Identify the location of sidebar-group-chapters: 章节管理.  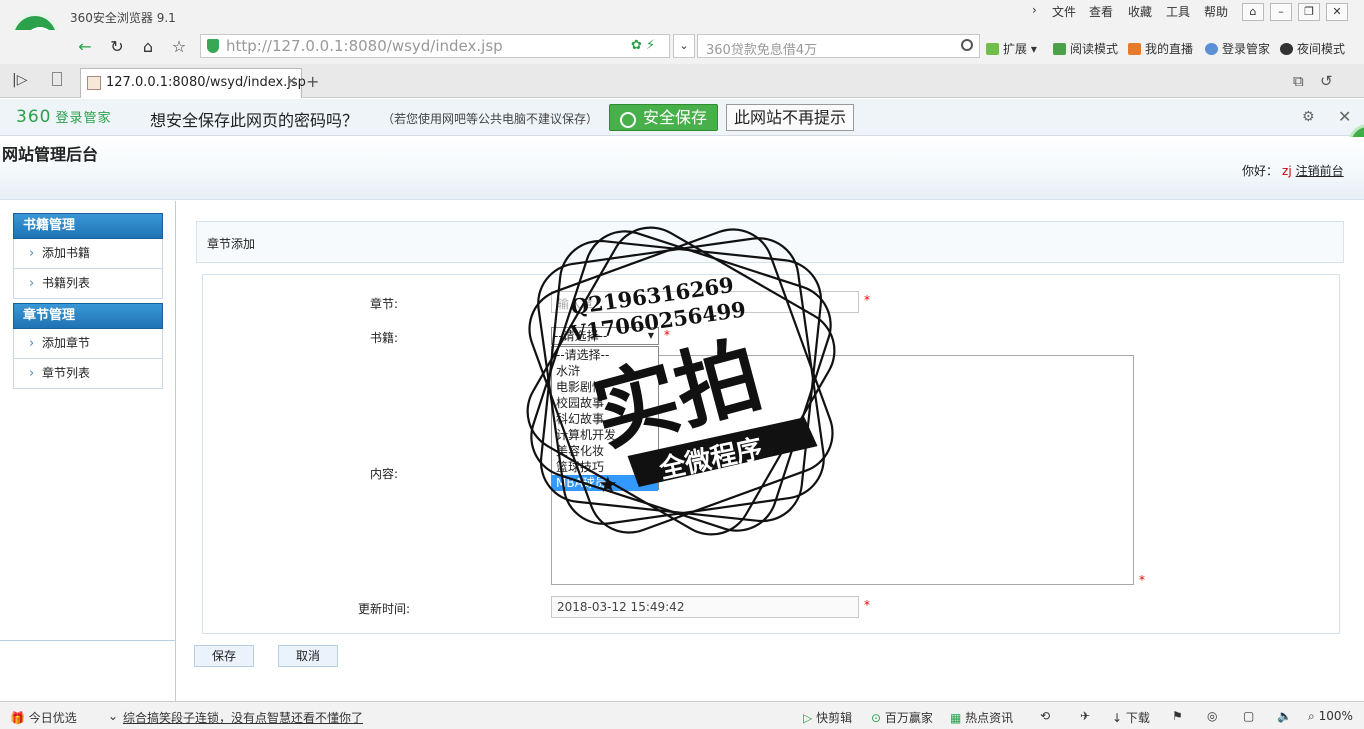
(88, 316).